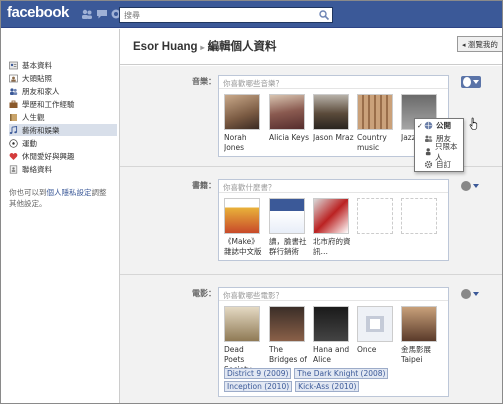  What do you see at coordinates (464, 45) in the screenshot?
I see `arrow-left-icon: ◂` at bounding box center [464, 45].